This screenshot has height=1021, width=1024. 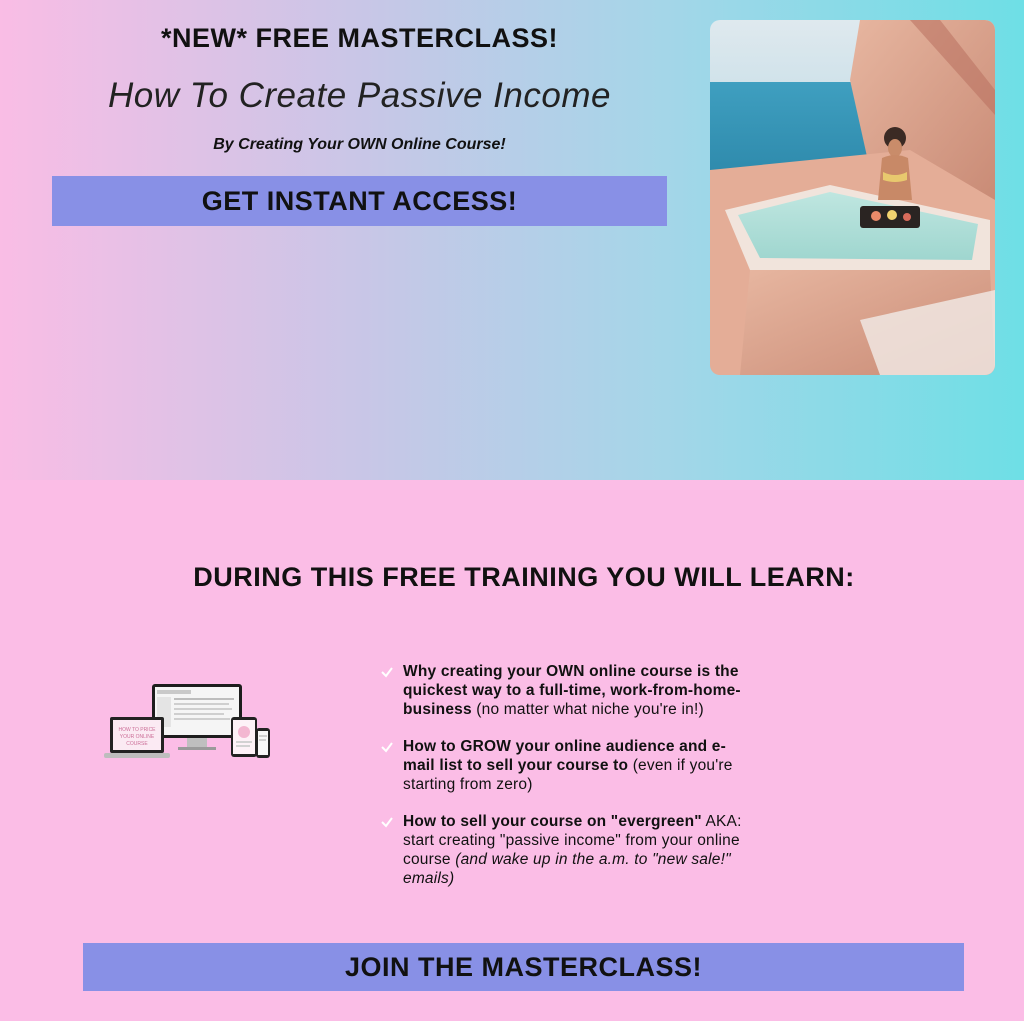 I want to click on get-instant-access-button: GET INSTANT ACCESS!, so click(x=359, y=201).